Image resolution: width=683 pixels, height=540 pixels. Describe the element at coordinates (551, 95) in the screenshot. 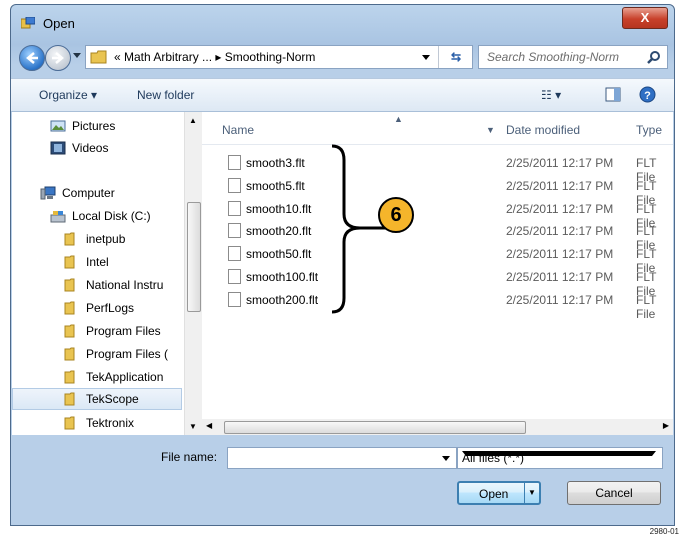

I see `change-view-button: ☷ ▾` at that location.